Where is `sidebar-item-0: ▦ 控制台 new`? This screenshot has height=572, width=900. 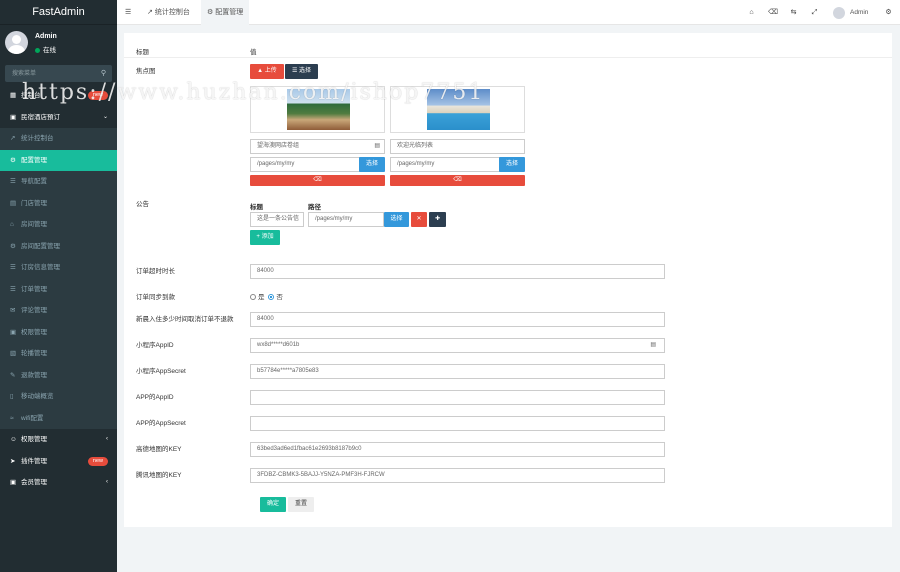
sidebar-item-0: ▦ 控制台 new is located at coordinates (58, 96).